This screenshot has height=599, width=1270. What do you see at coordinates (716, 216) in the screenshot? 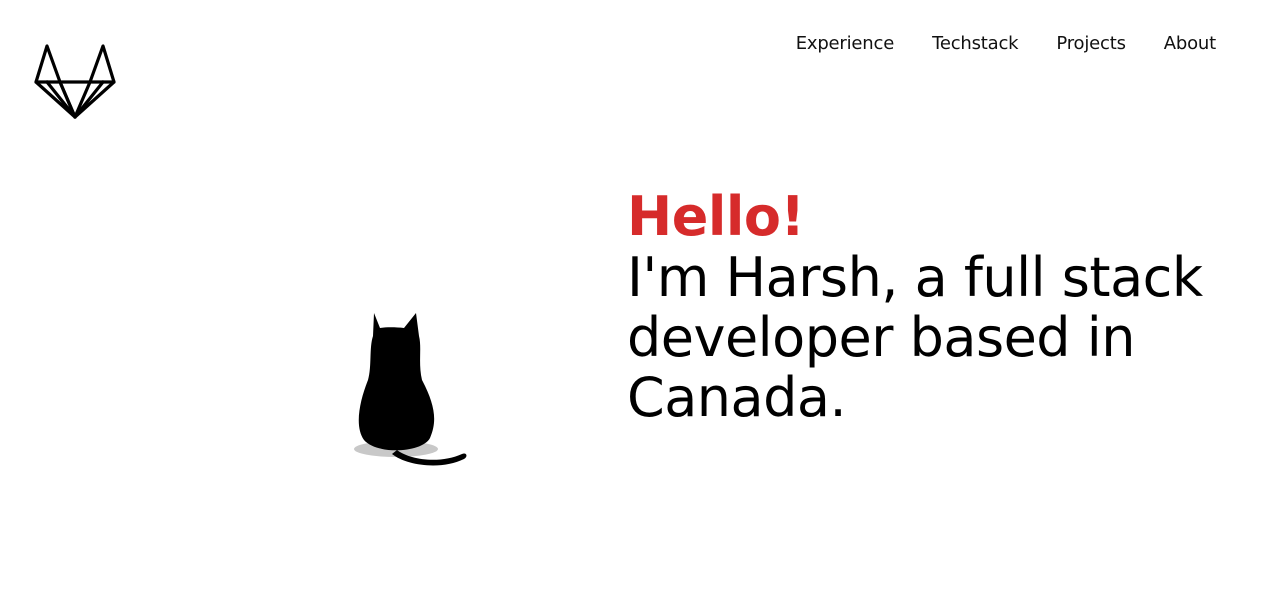
I see `greeting-heading: Hello!` at bounding box center [716, 216].